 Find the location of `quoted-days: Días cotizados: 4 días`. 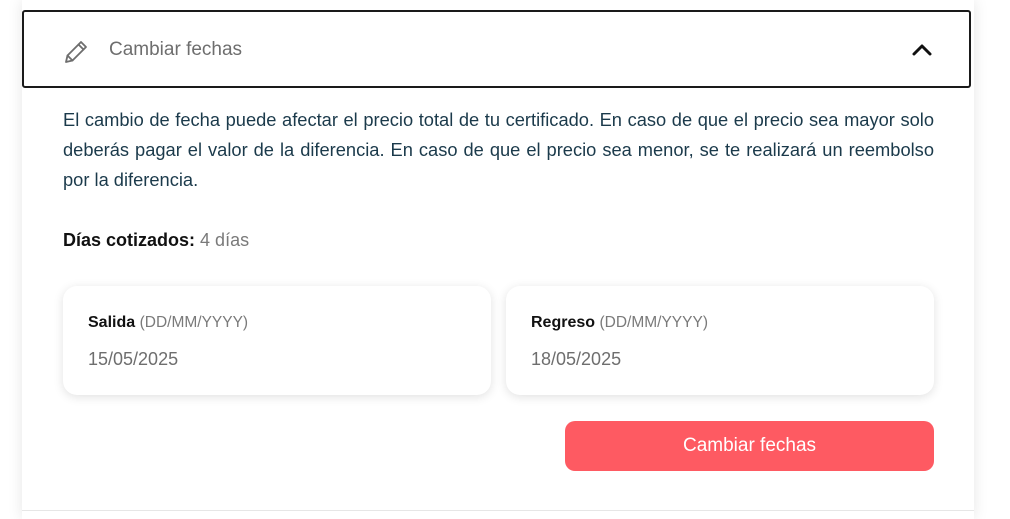

quoted-days: Días cotizados: 4 días is located at coordinates (156, 240).